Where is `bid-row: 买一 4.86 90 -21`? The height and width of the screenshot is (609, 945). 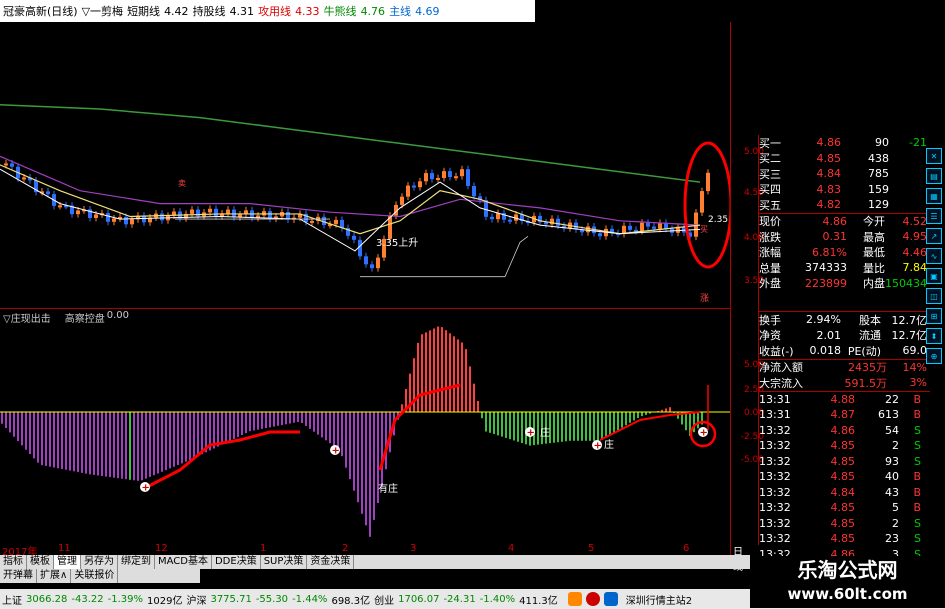 bid-row: 买一 4.86 90 -21 is located at coordinates (844, 143).